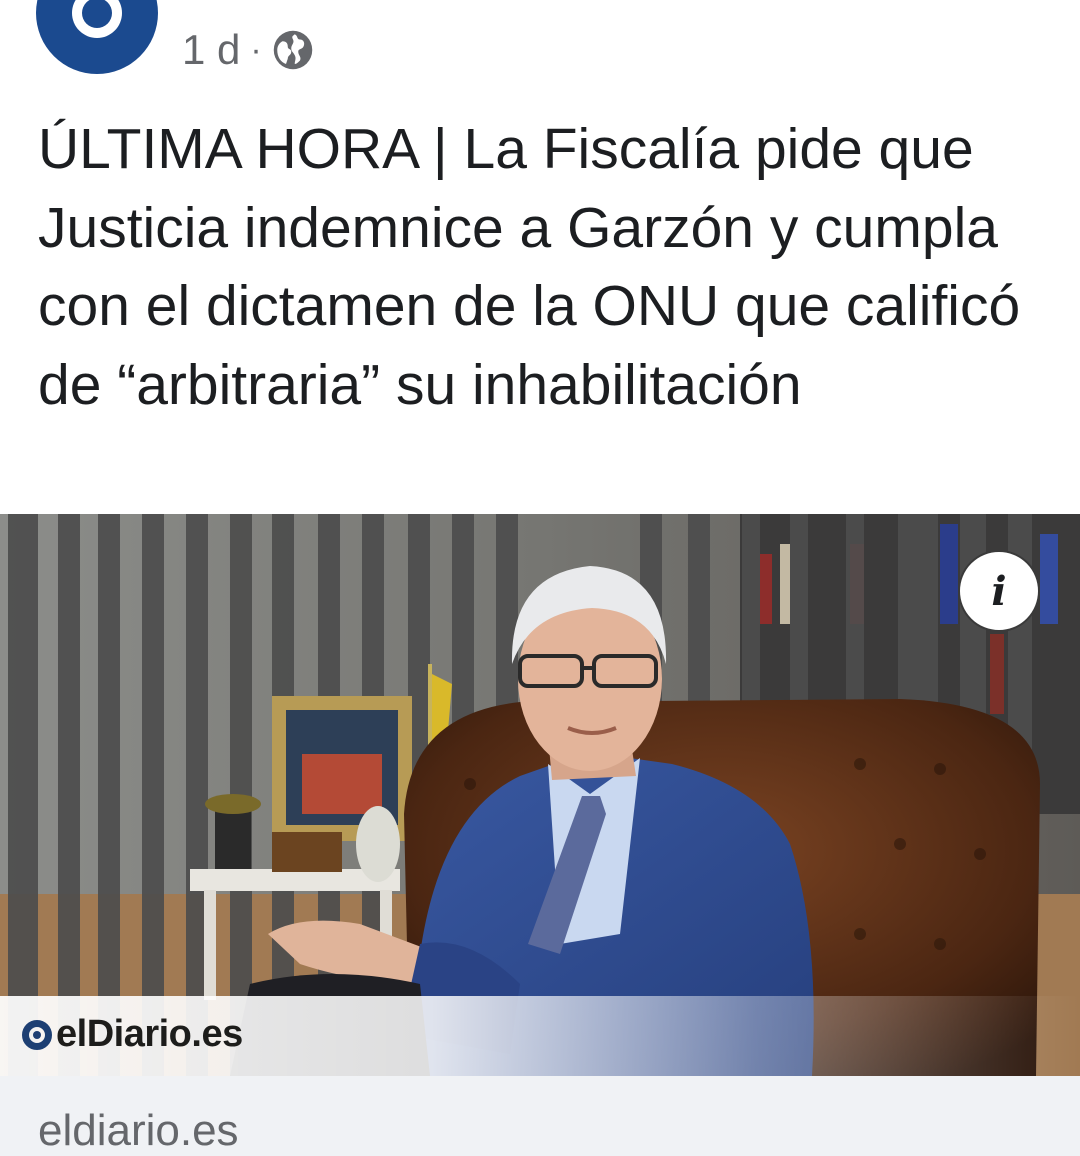 The image size is (1080, 1156). Describe the element at coordinates (149, 1034) in the screenshot. I see `source-logo-text: elDiario.es` at that location.